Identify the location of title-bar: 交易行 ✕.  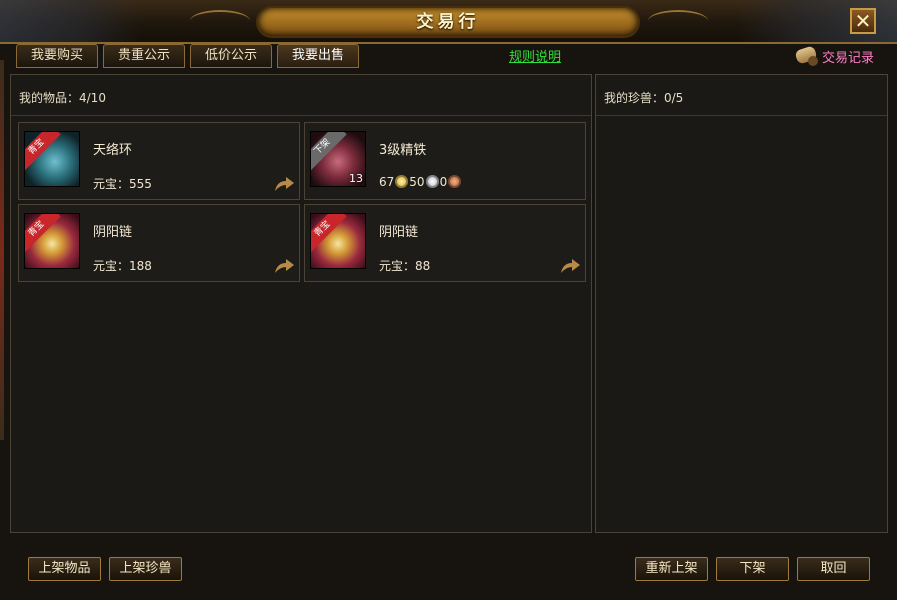
(448, 22).